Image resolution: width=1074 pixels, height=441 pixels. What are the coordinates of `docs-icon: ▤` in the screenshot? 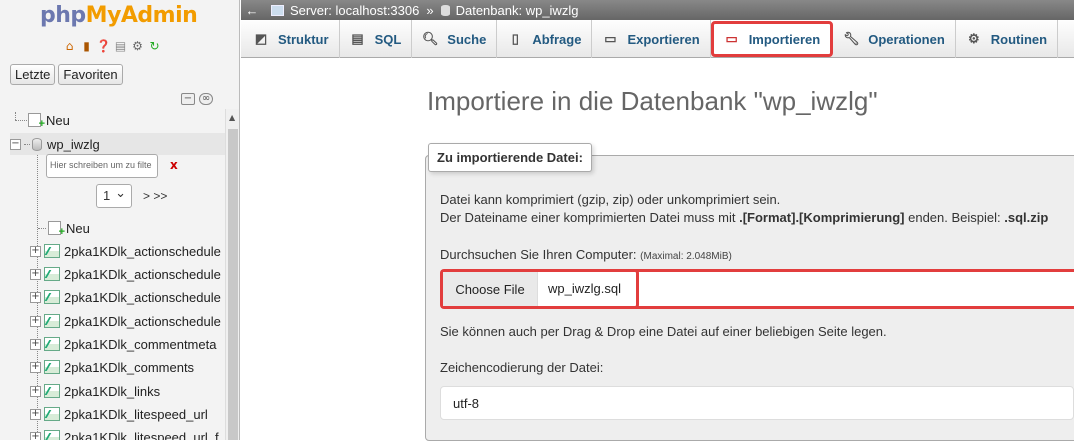 It's located at (120, 45).